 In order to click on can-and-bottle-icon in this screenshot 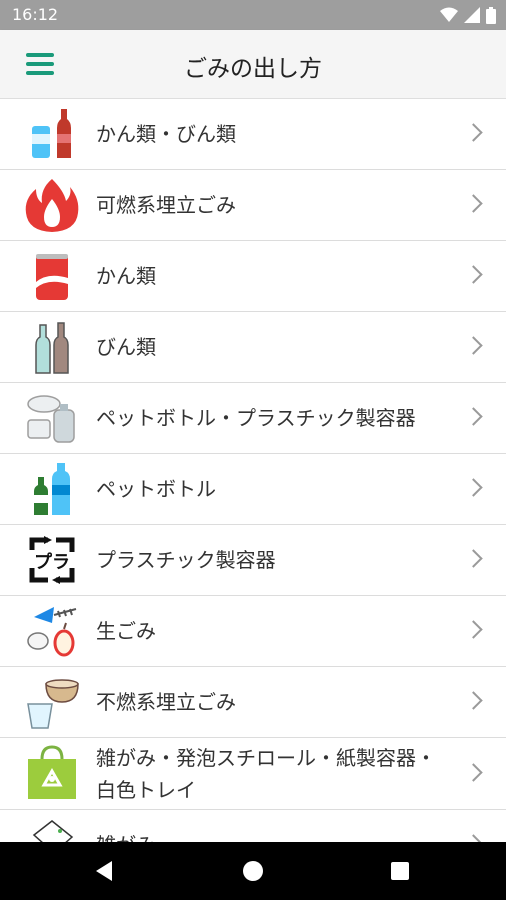, I will do `click(51, 133)`.